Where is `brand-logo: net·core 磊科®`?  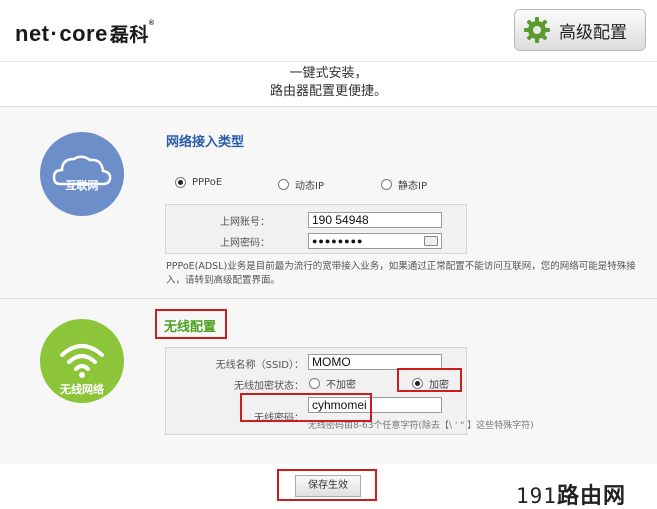 brand-logo: net·core 磊科® is located at coordinates (85, 33).